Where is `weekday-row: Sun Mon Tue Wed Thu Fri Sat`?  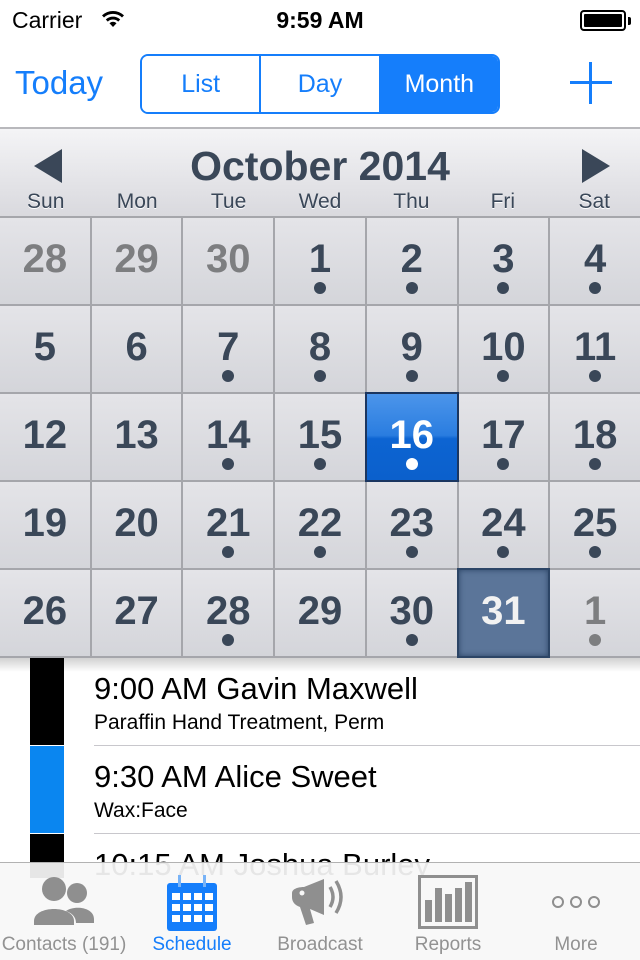
weekday-row: Sun Mon Tue Wed Thu Fri Sat is located at coordinates (320, 202).